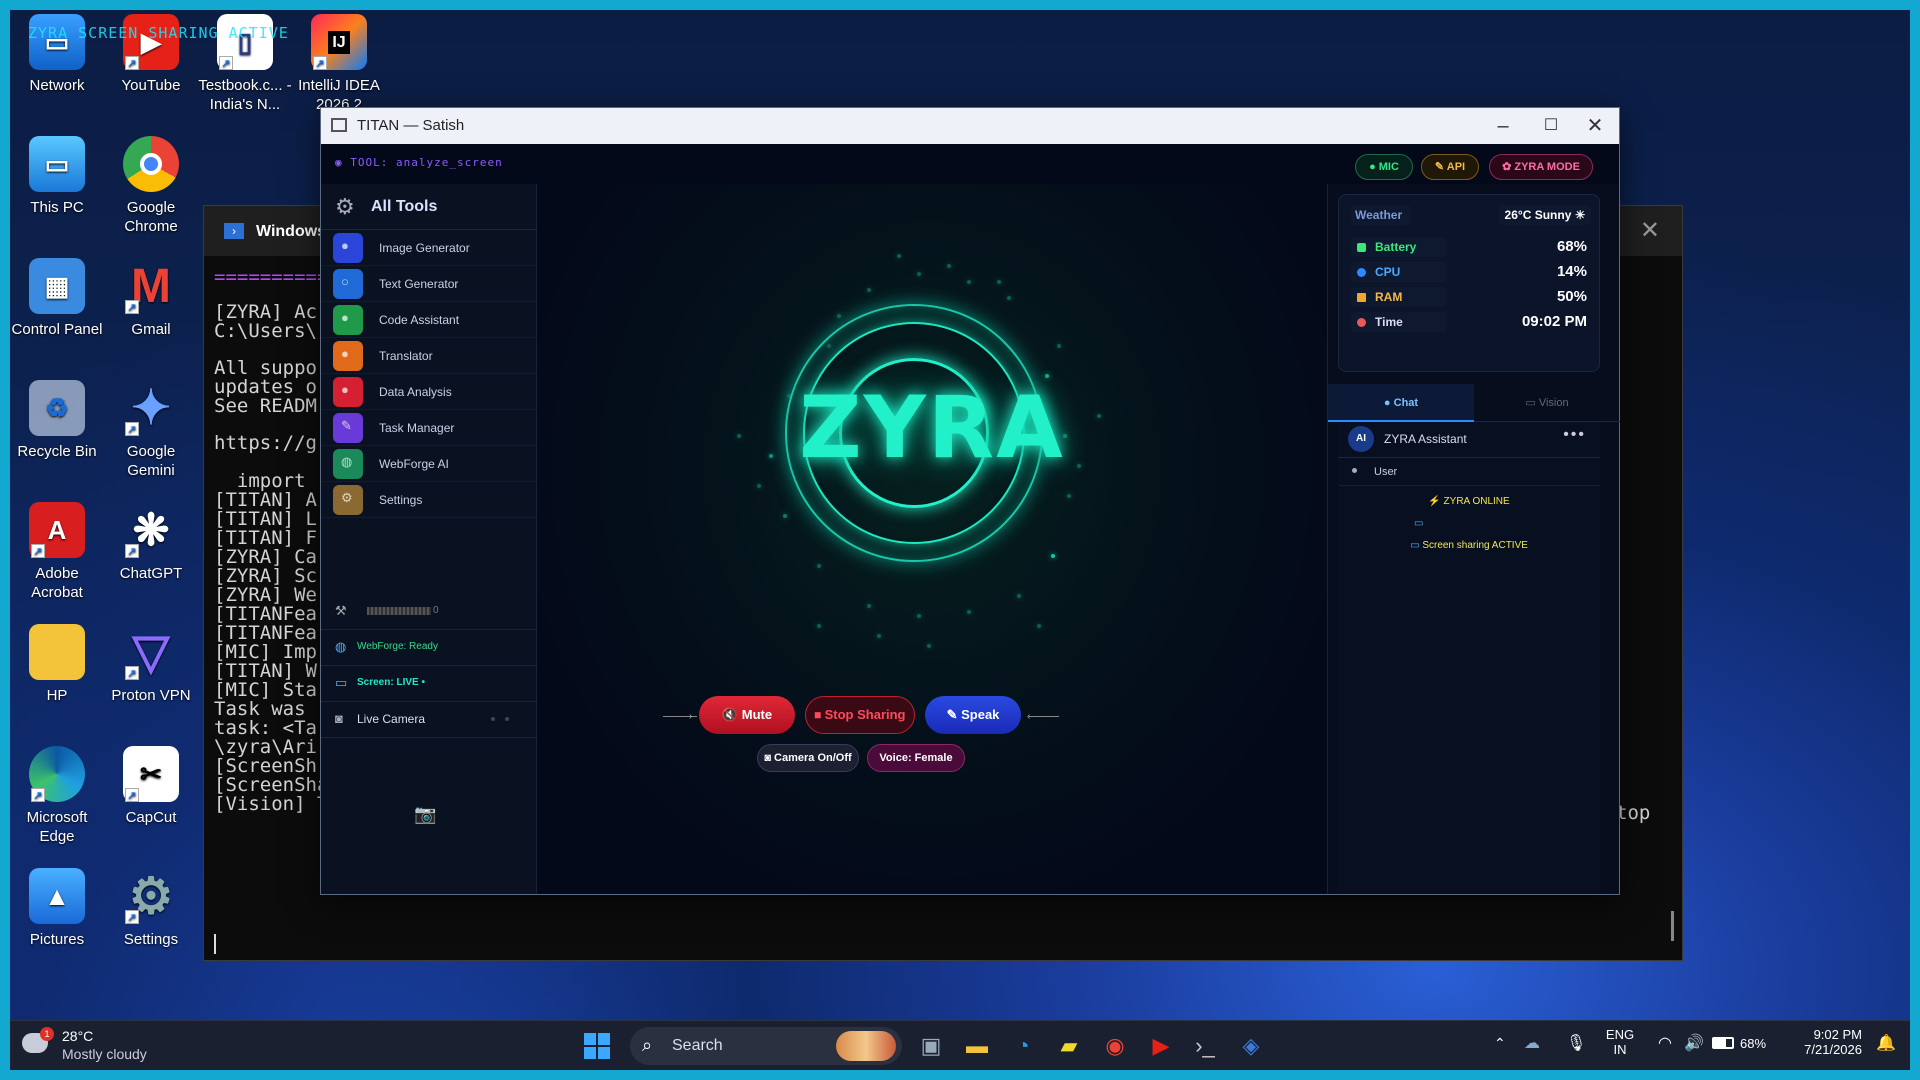 This screenshot has width=1920, height=1080. What do you see at coordinates (5, 540) in the screenshot?
I see `frame-left` at bounding box center [5, 540].